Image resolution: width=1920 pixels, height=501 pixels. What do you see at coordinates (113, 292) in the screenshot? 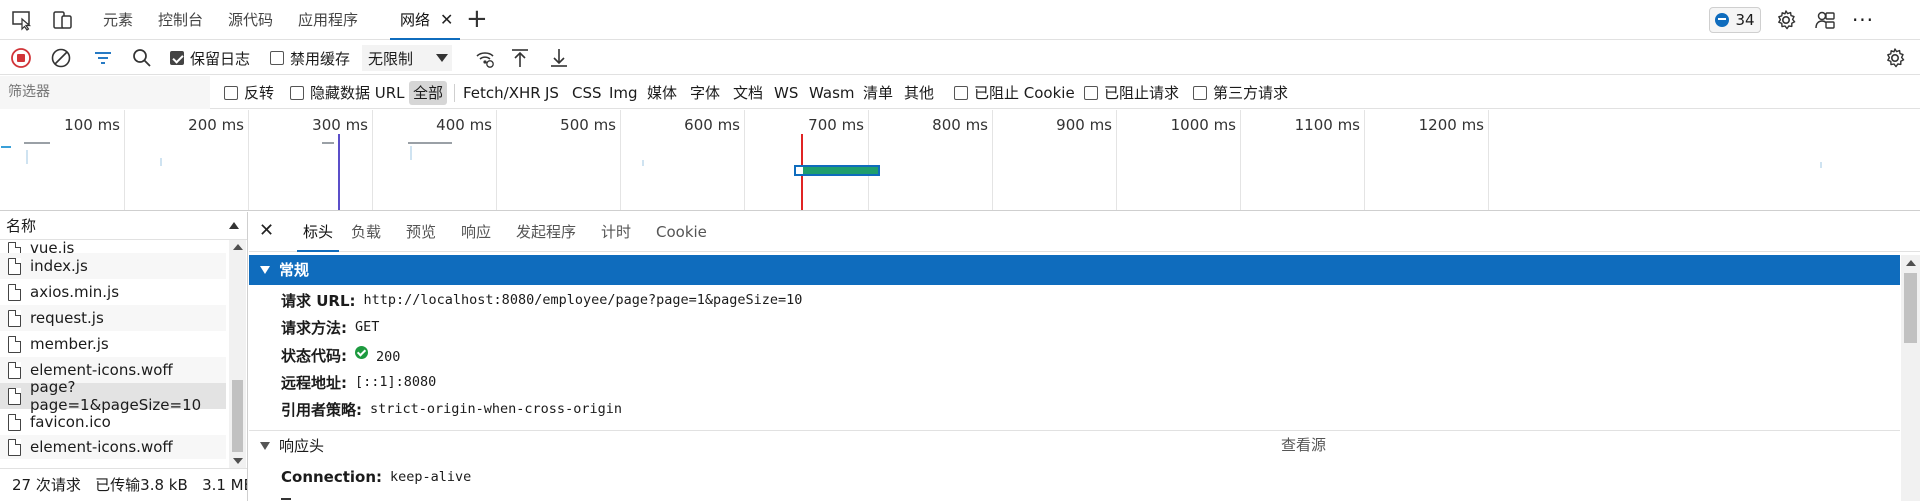
I see `list-item: axios.min.js` at bounding box center [113, 292].